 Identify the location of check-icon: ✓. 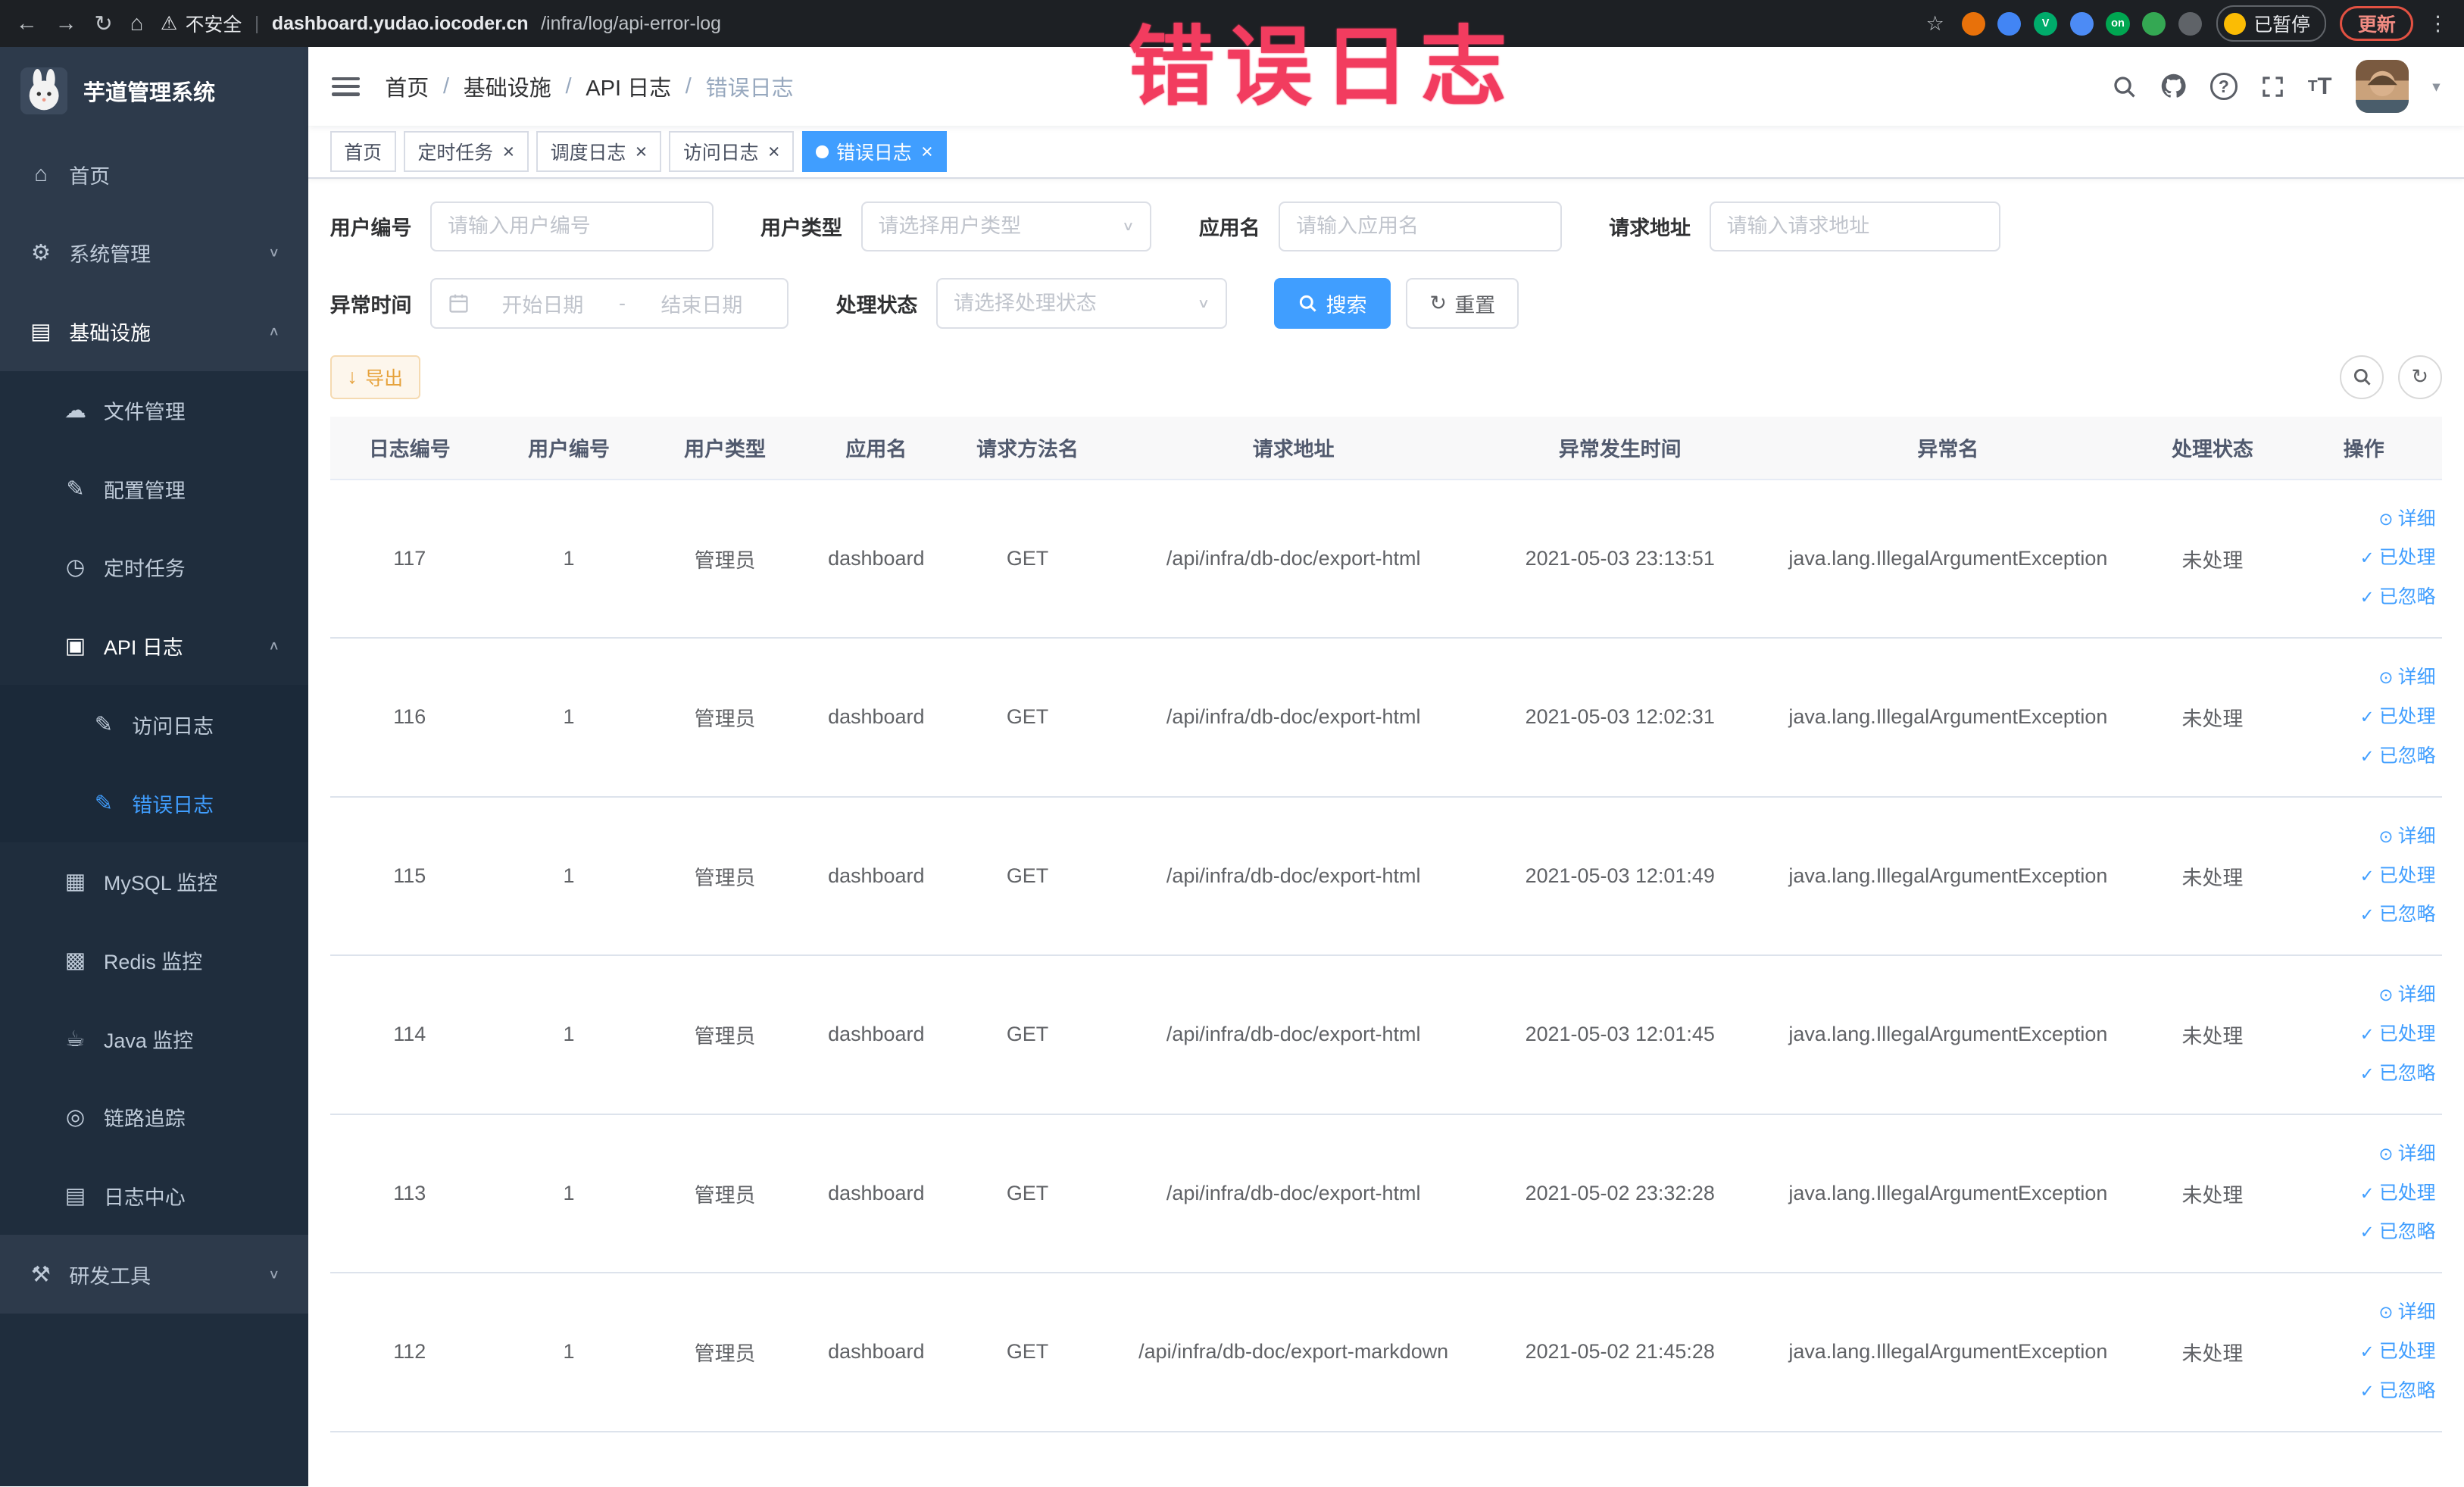
(2367, 1034).